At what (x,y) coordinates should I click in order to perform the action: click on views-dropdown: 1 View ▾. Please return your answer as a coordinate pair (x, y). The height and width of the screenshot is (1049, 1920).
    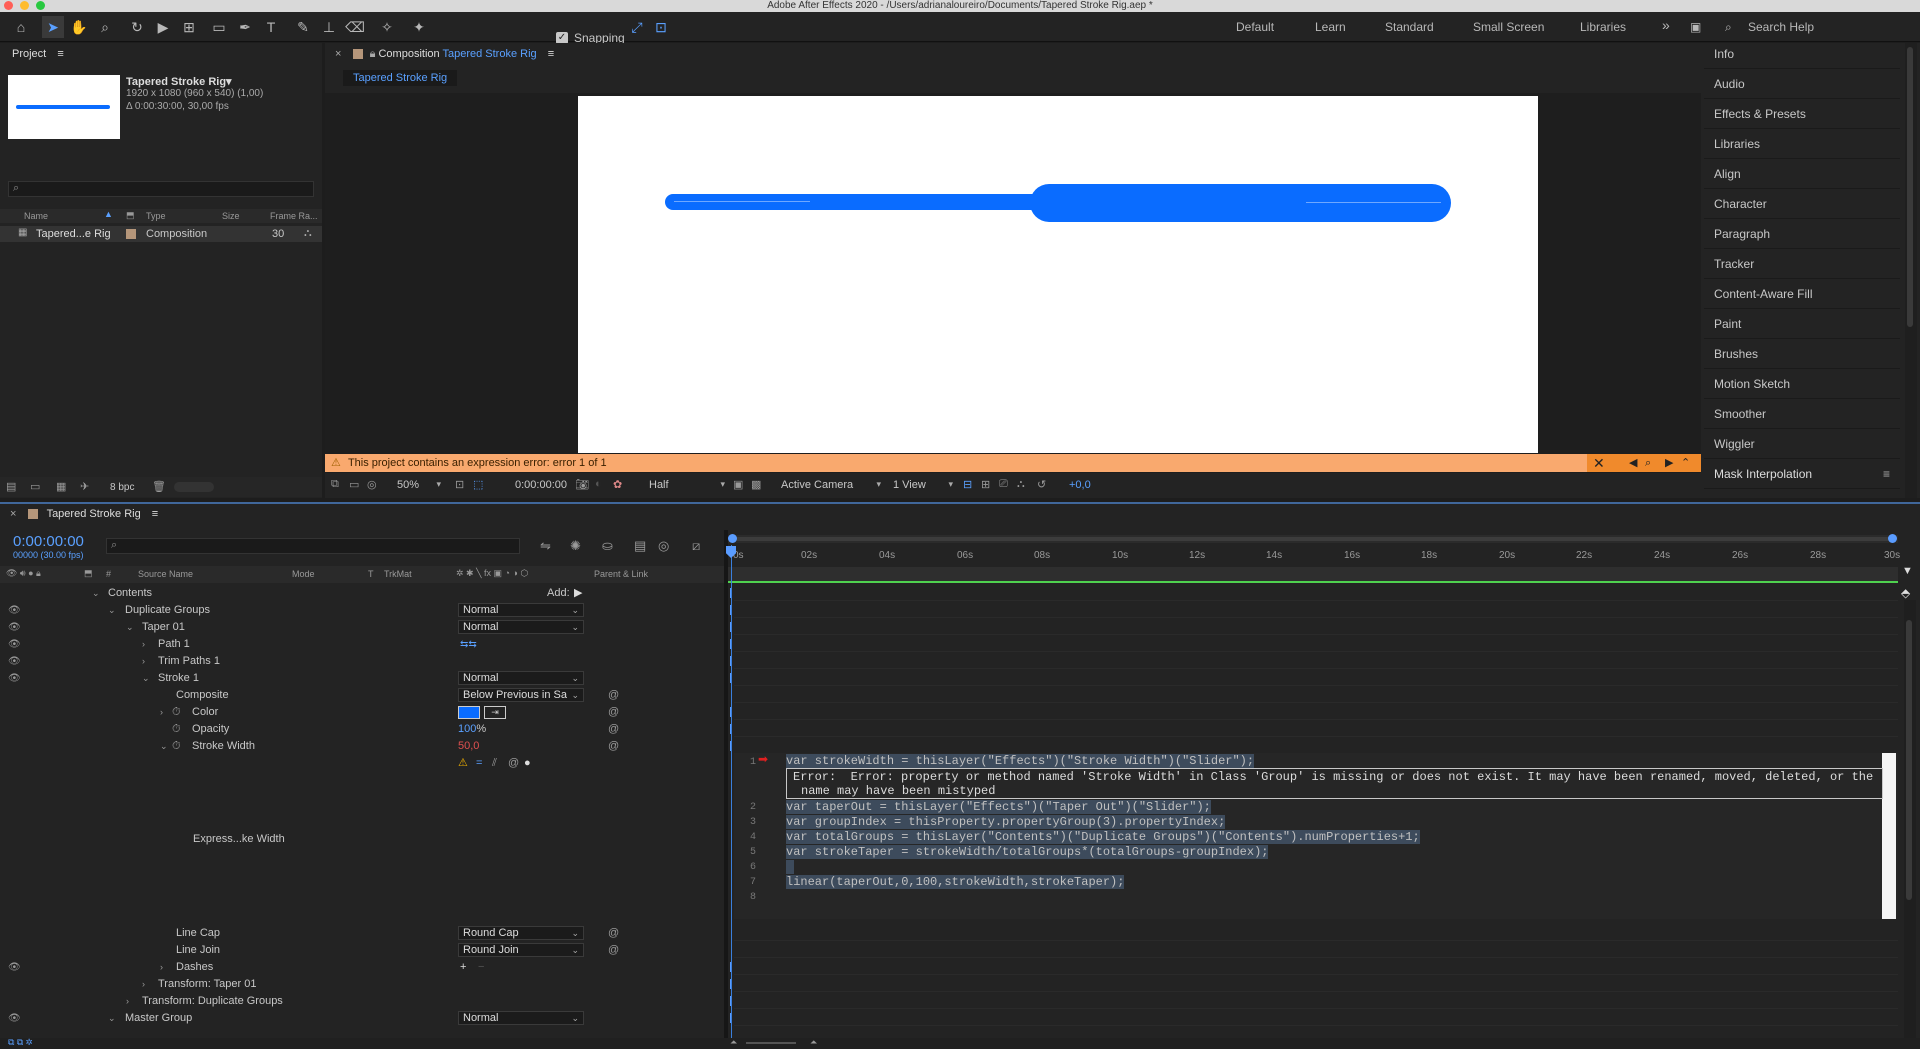
    Looking at the image, I should click on (923, 485).